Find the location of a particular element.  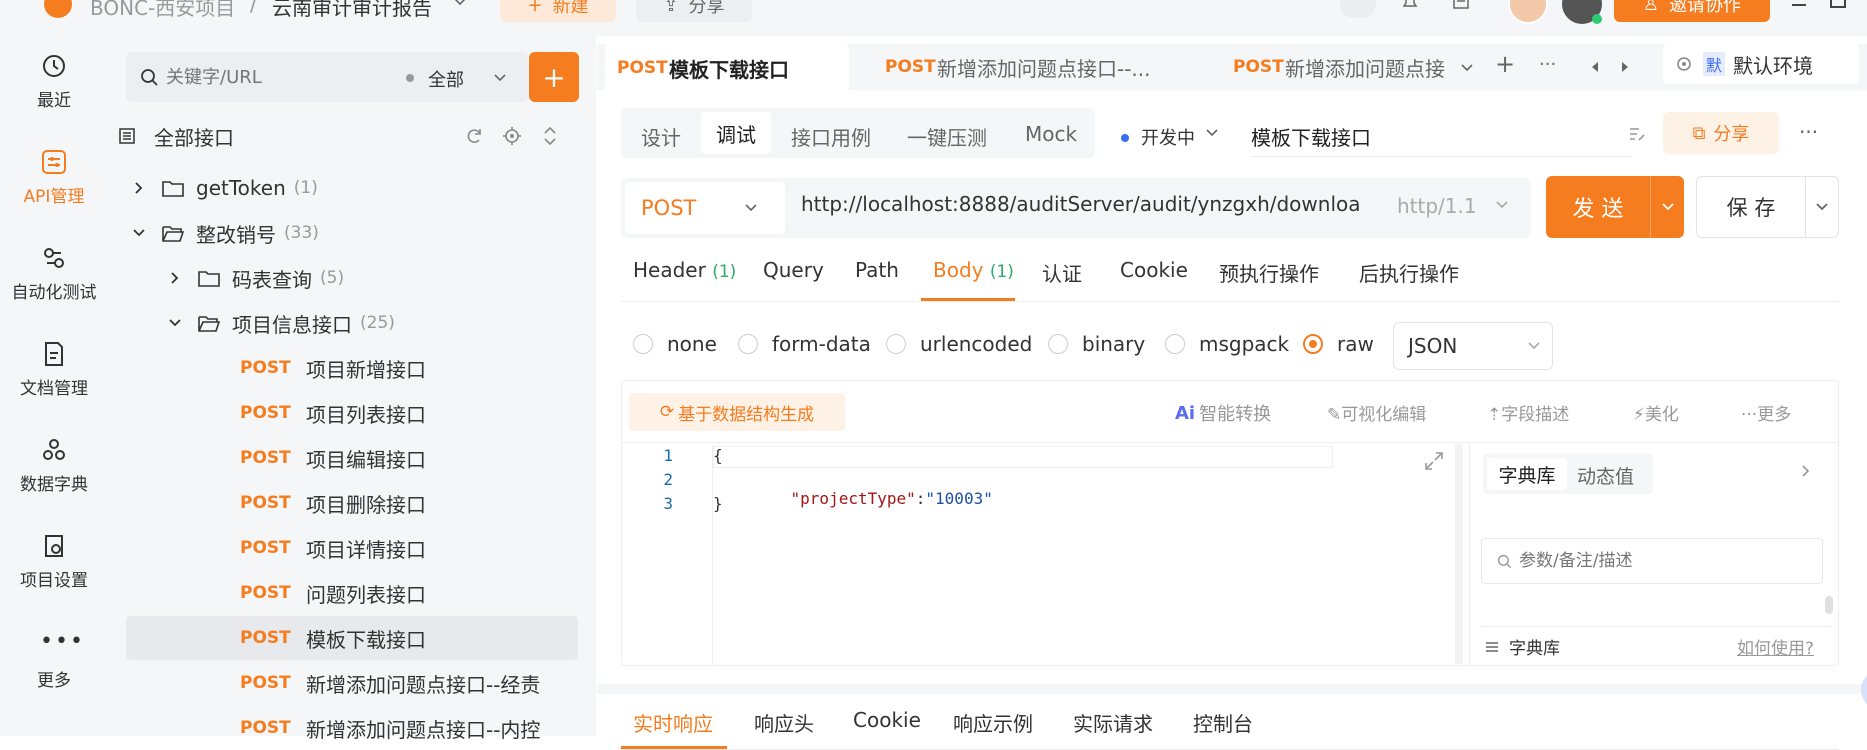

new-tab-button: + is located at coordinates (1505, 64).